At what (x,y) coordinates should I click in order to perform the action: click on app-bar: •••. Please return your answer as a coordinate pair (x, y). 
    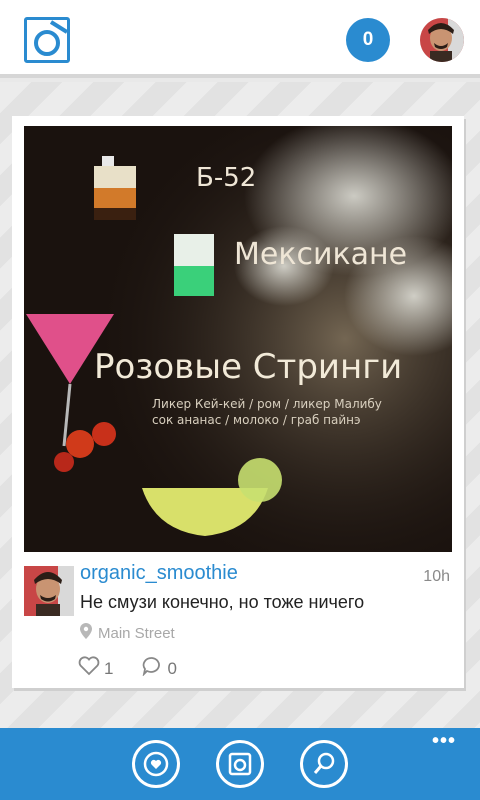
    Looking at the image, I should click on (240, 764).